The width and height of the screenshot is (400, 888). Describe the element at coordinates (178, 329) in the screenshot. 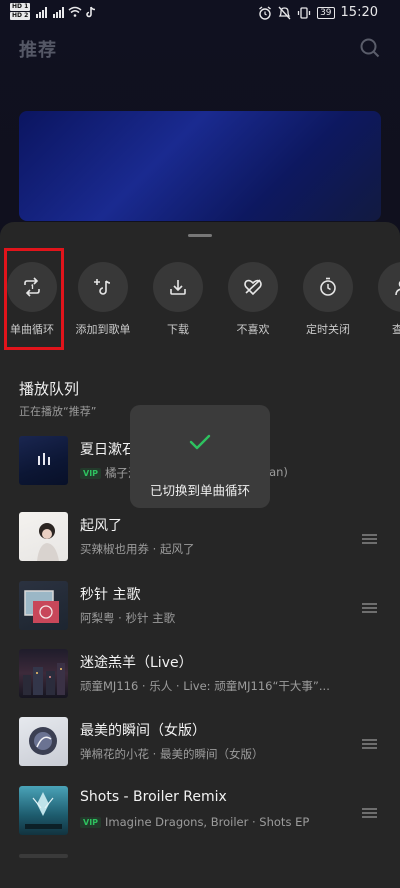

I see `download-label: 下载` at that location.